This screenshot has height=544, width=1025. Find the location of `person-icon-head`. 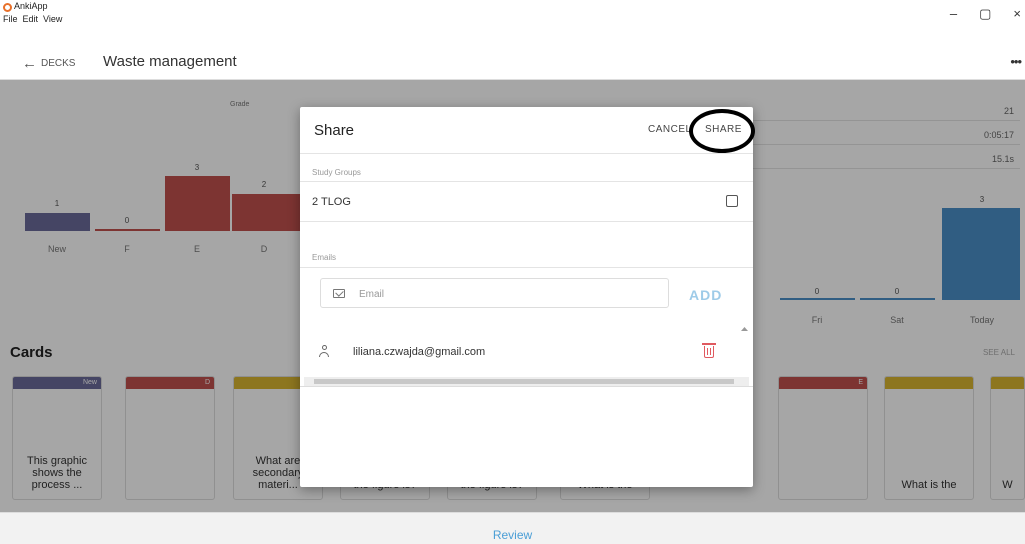

person-icon-head is located at coordinates (324, 347).